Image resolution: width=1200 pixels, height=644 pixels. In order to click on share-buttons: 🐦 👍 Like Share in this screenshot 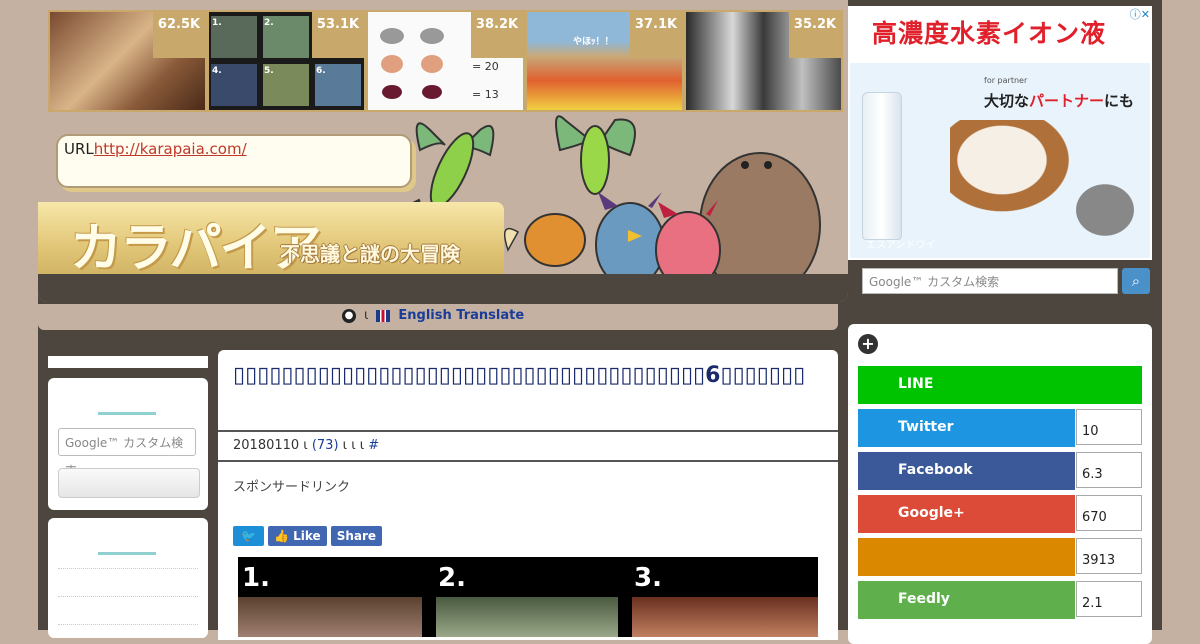, I will do `click(308, 536)`.